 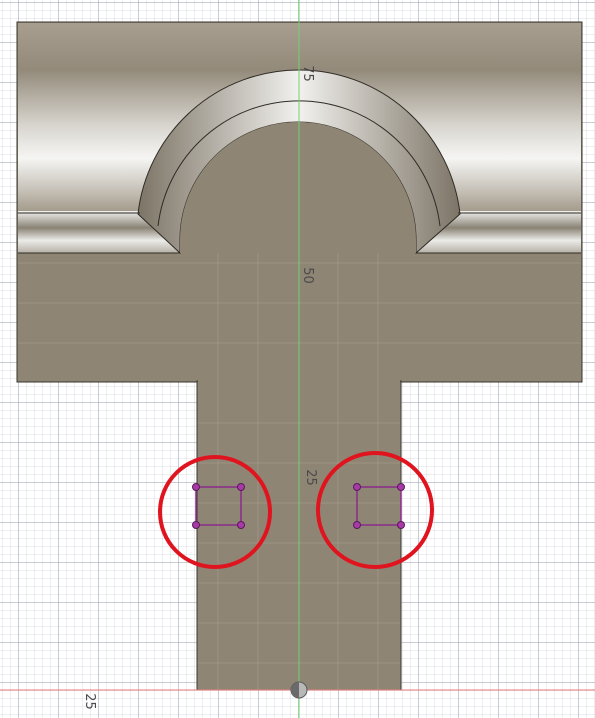 I want to click on ruler-label-25-bottom: 25, so click(x=89, y=701).